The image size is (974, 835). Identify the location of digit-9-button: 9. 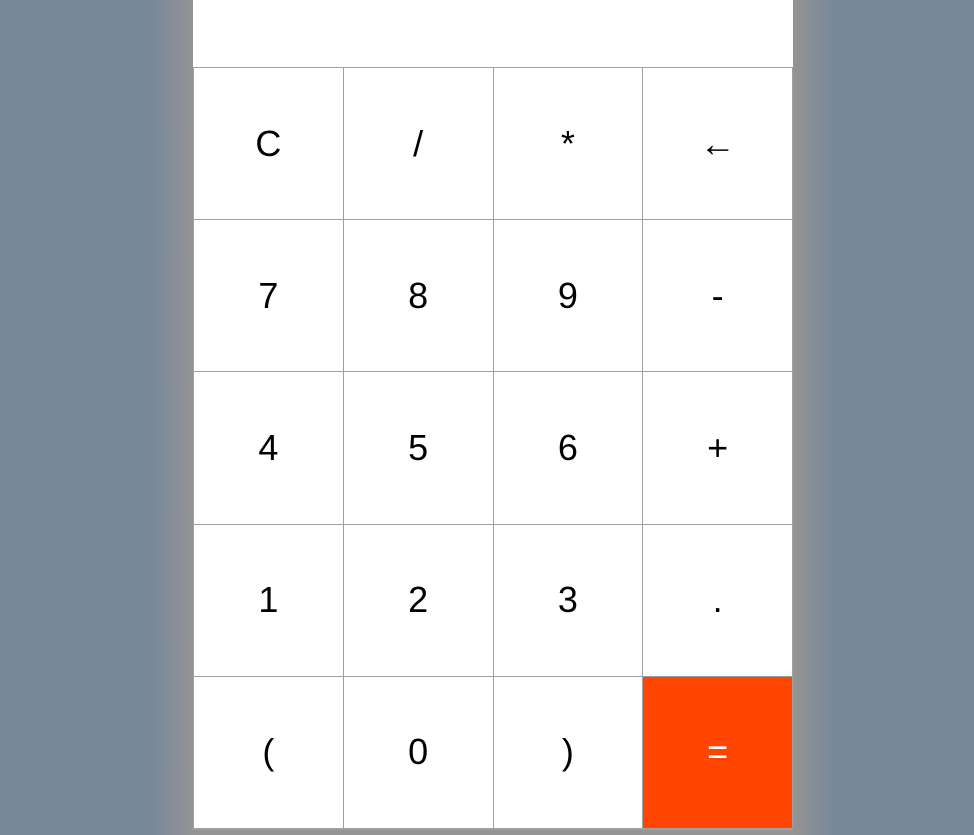
(568, 296).